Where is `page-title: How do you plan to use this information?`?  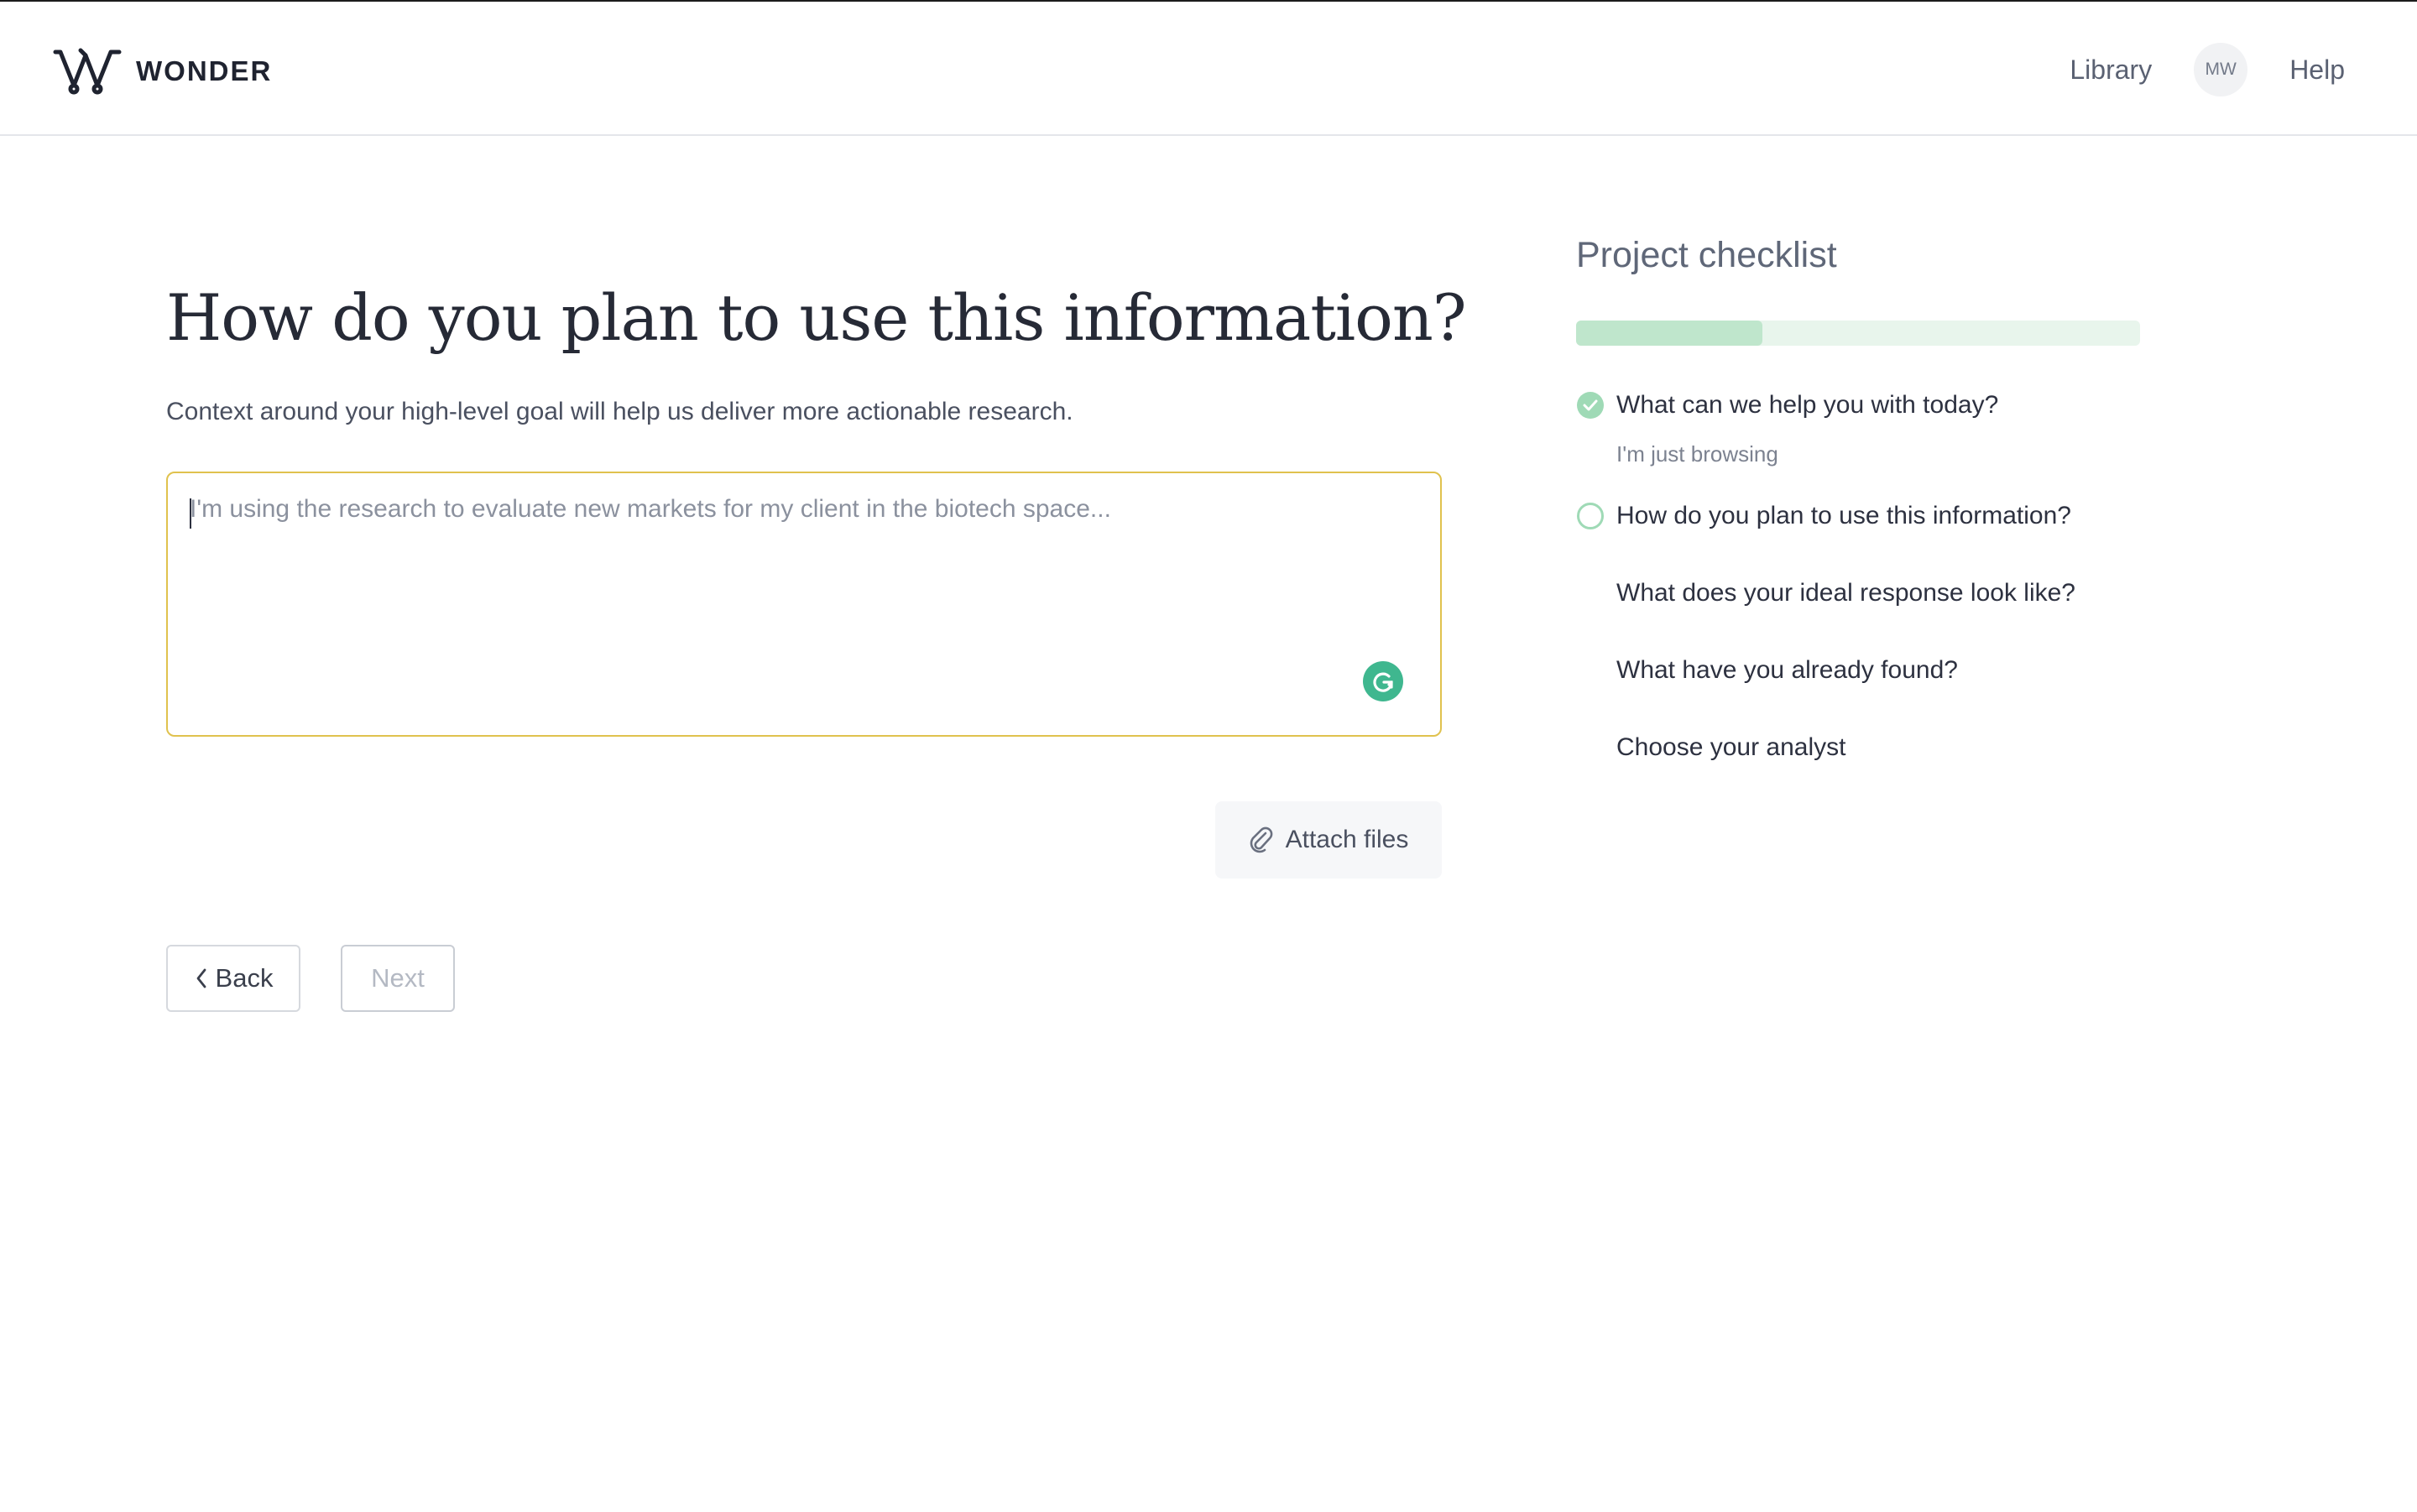
page-title: How do you plan to use this information? is located at coordinates (816, 318).